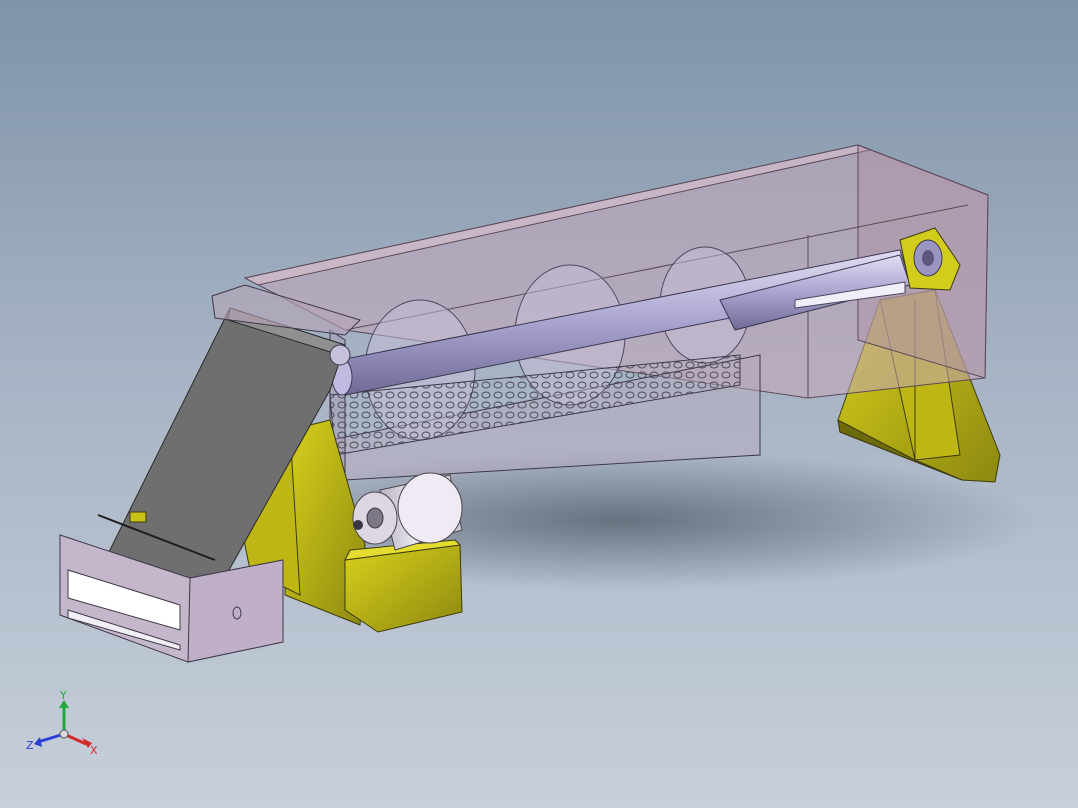  Describe the element at coordinates (63, 695) in the screenshot. I see `y-axis-label: Y` at that location.